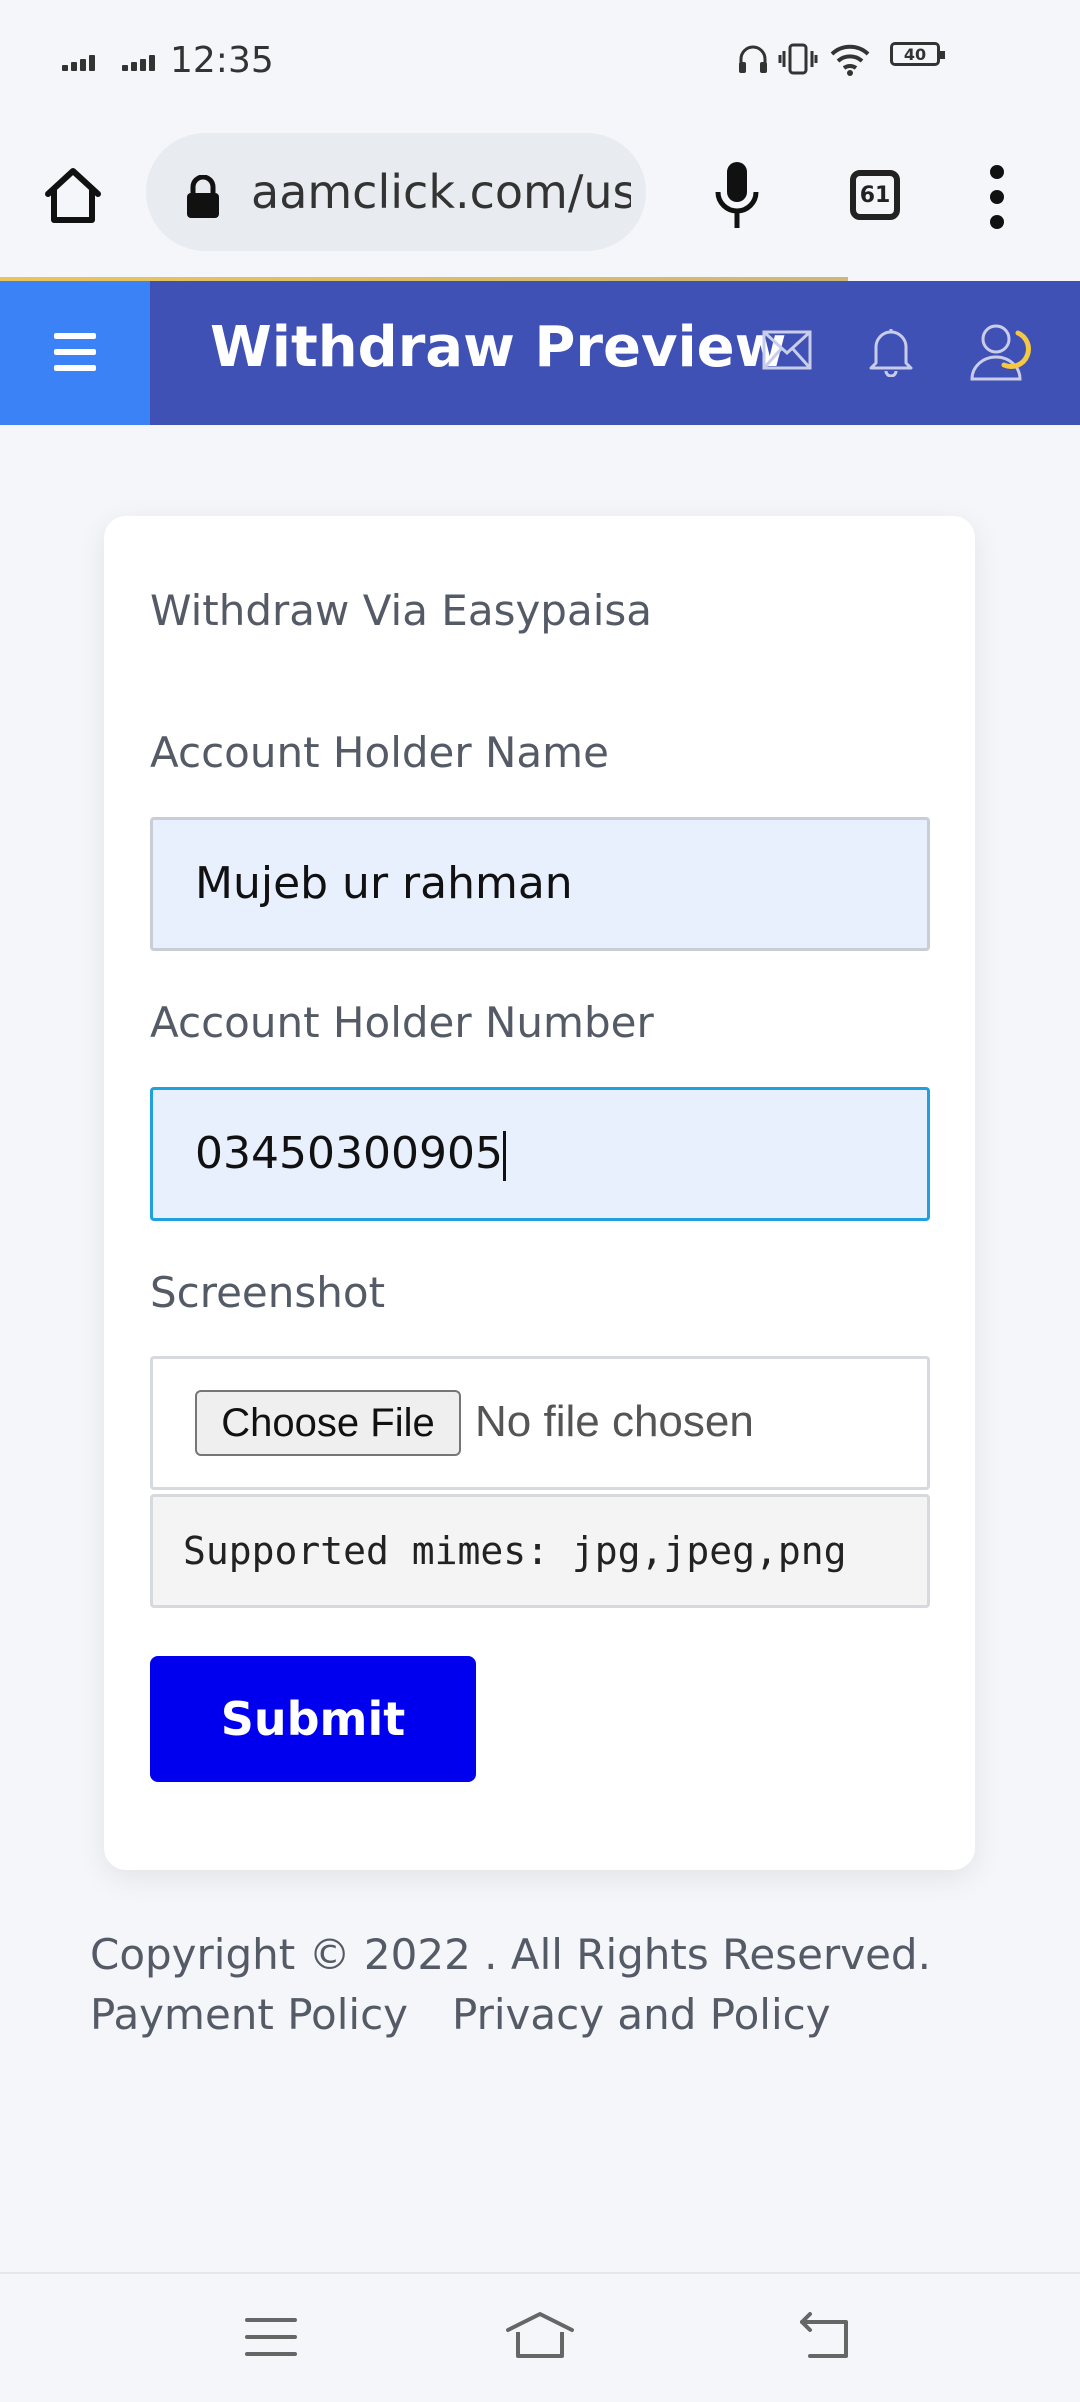  I want to click on page-title: Withdraw Preview, so click(498, 347).